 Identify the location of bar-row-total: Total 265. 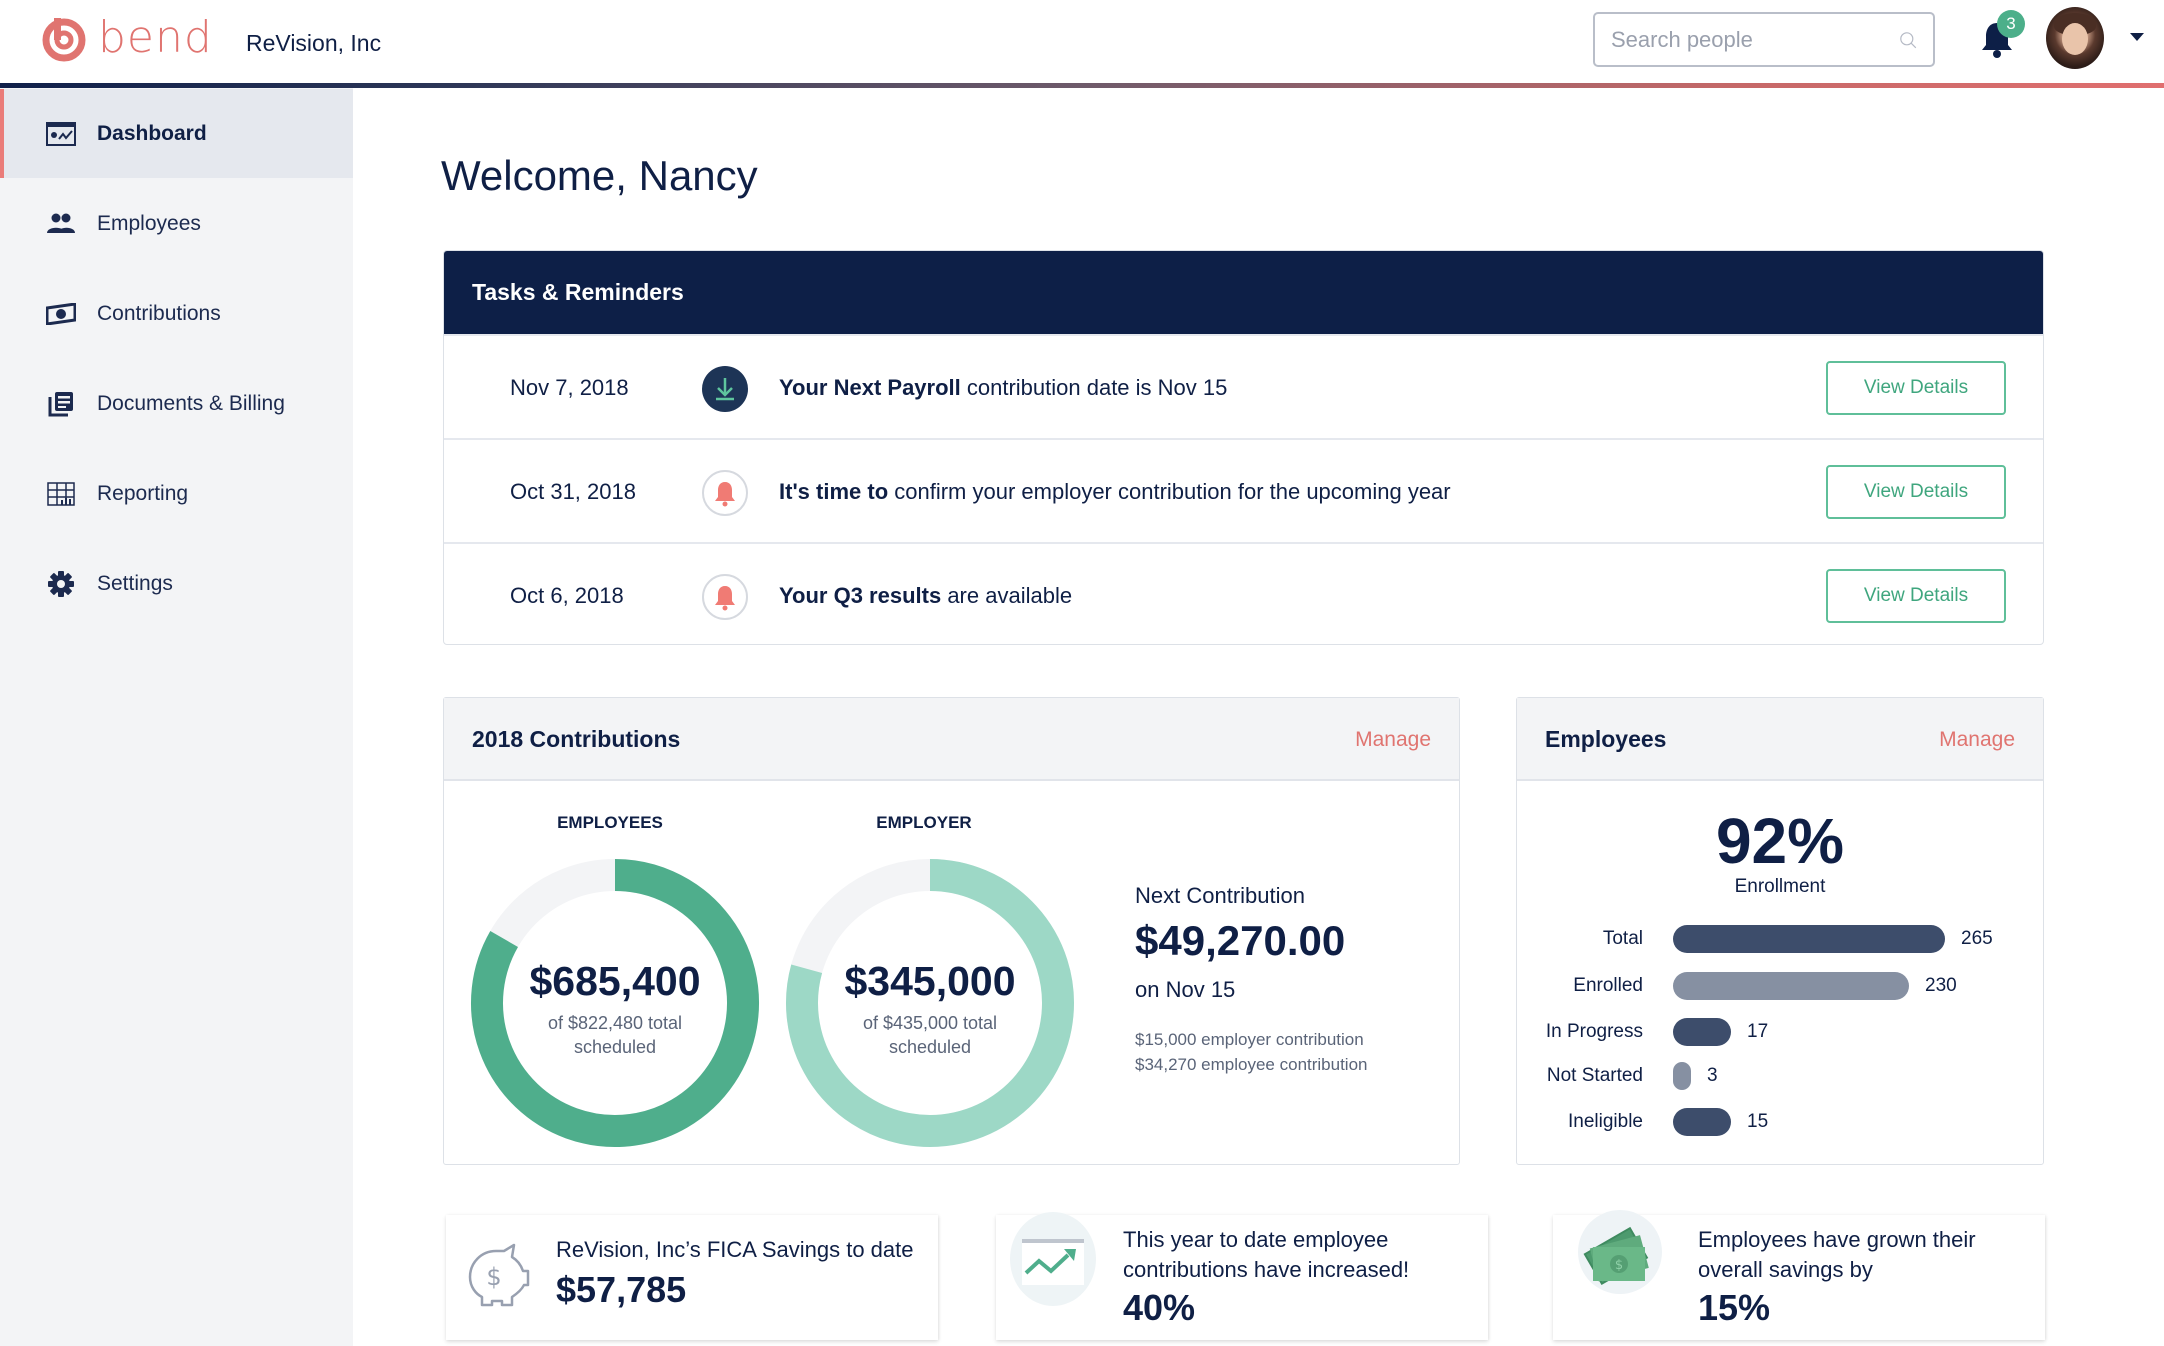
(1780, 939).